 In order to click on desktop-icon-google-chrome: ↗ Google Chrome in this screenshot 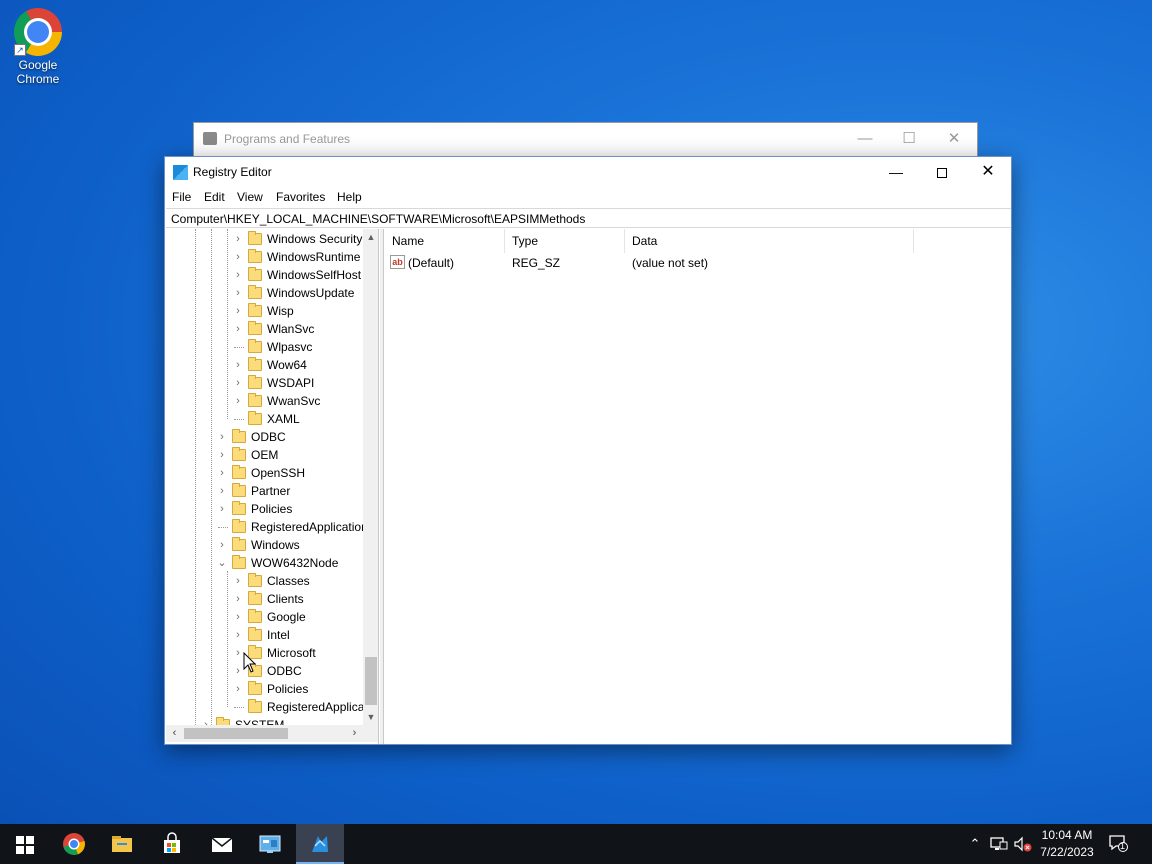, I will do `click(38, 45)`.